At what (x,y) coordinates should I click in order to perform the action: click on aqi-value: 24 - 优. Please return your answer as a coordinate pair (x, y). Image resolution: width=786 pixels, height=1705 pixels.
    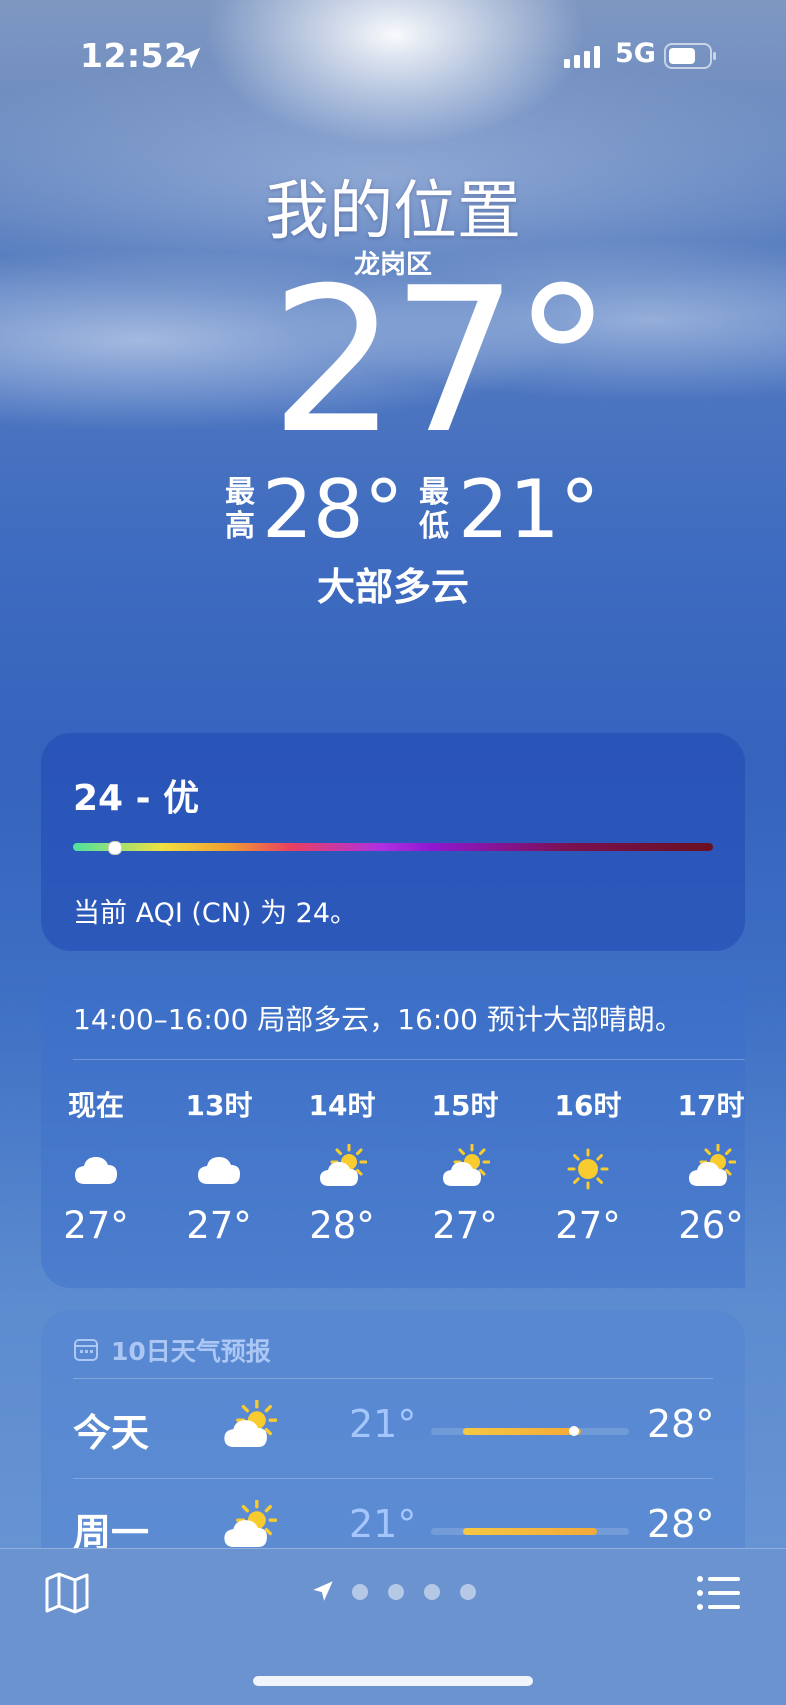
    Looking at the image, I should click on (136, 798).